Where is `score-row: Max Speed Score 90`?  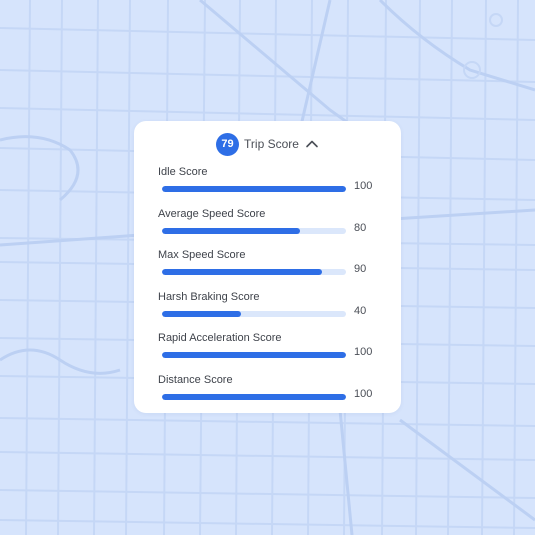
score-row: Max Speed Score 90 is located at coordinates (270, 267).